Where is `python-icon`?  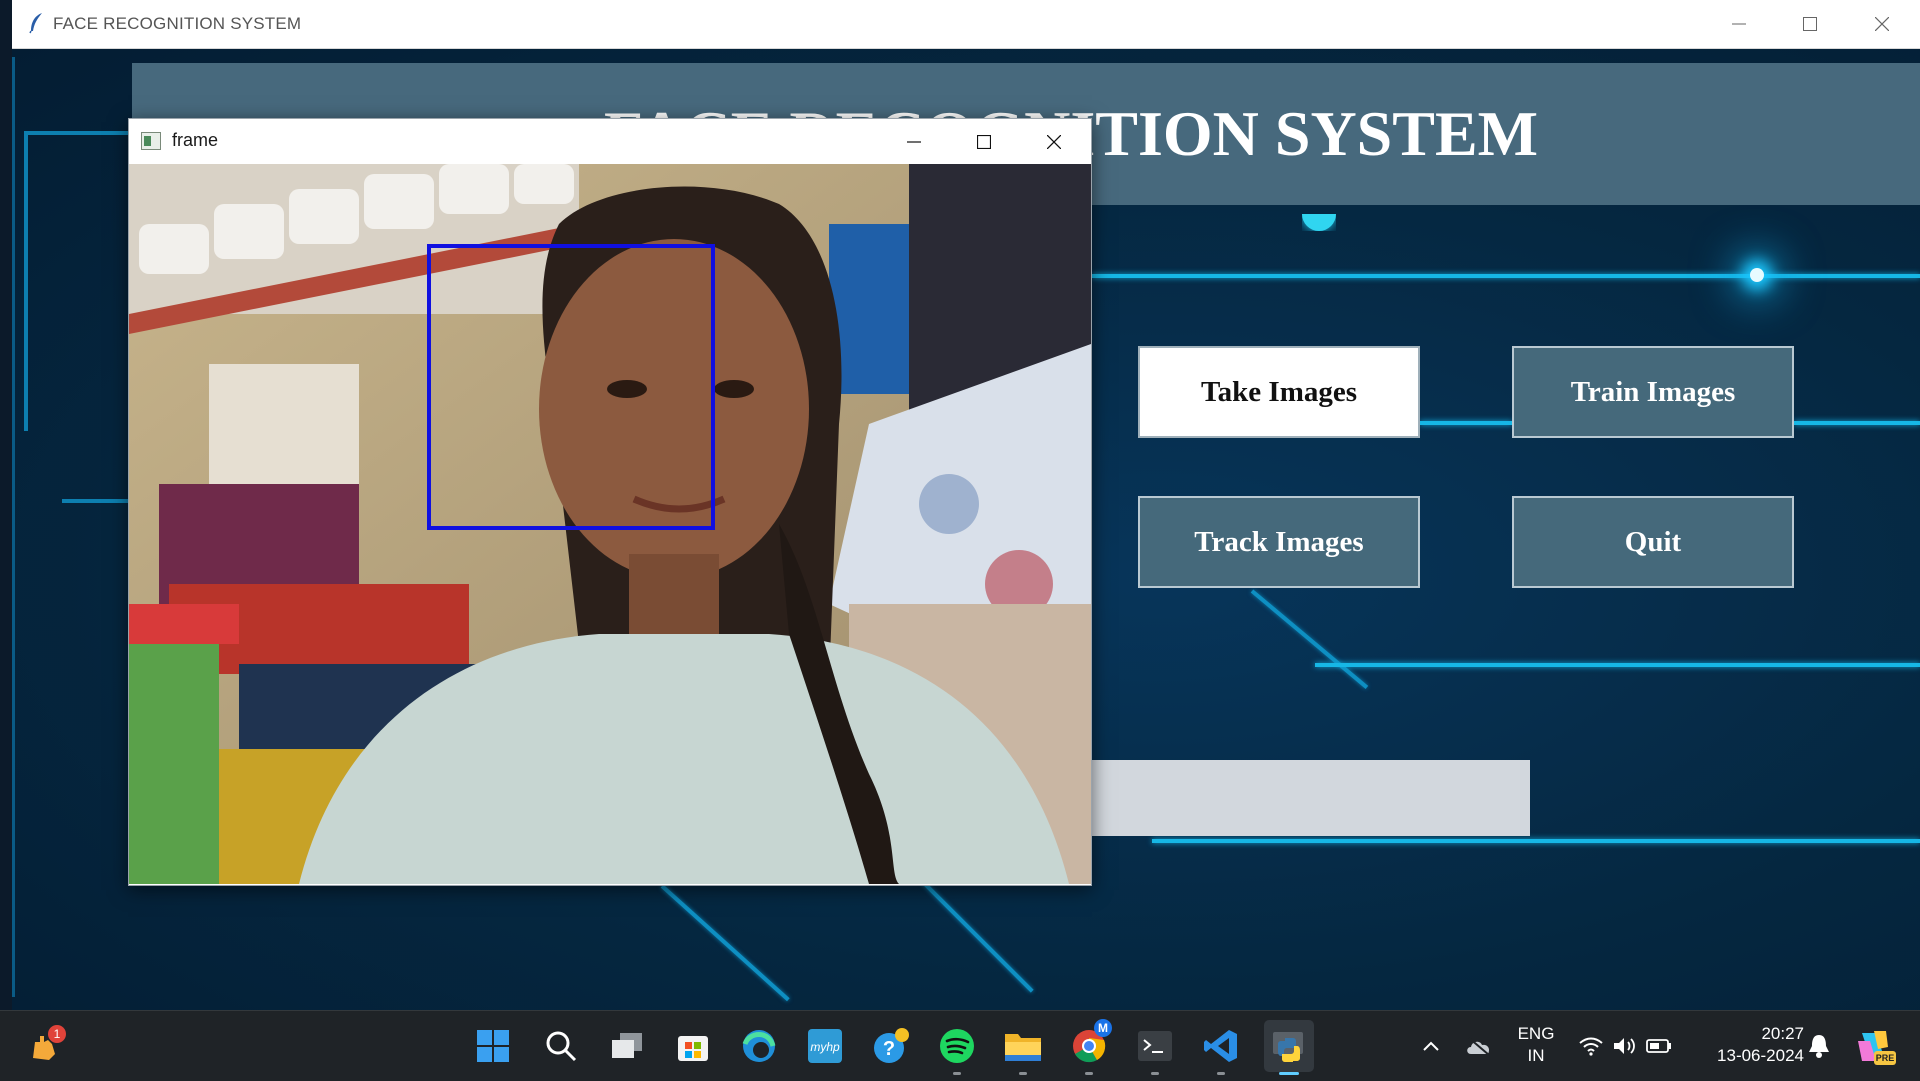
python-icon is located at coordinates (1288, 1047).